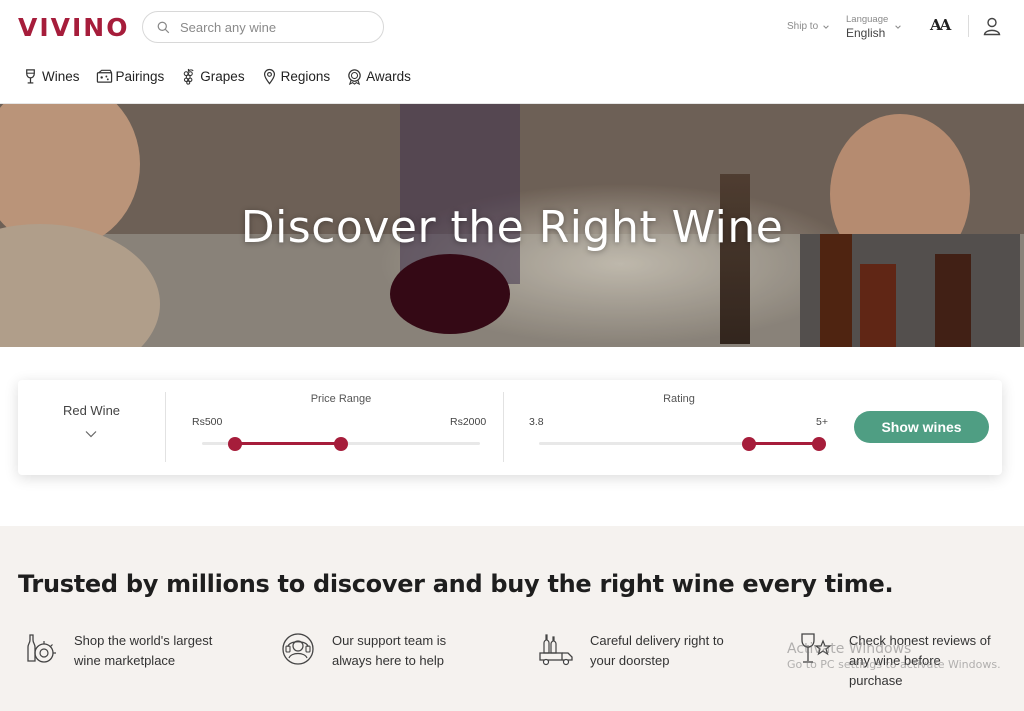 The width and height of the screenshot is (1024, 711). I want to click on nav-item-grapes: Grapes, so click(212, 76).